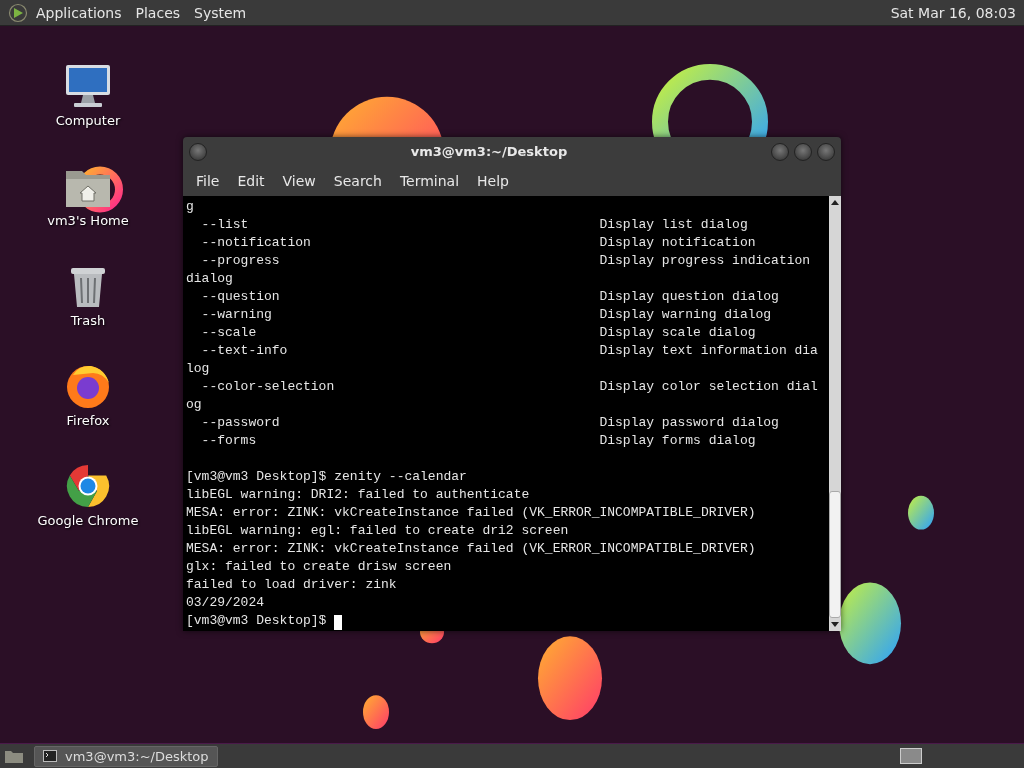  Describe the element at coordinates (299, 181) in the screenshot. I see `menu-item: View` at that location.